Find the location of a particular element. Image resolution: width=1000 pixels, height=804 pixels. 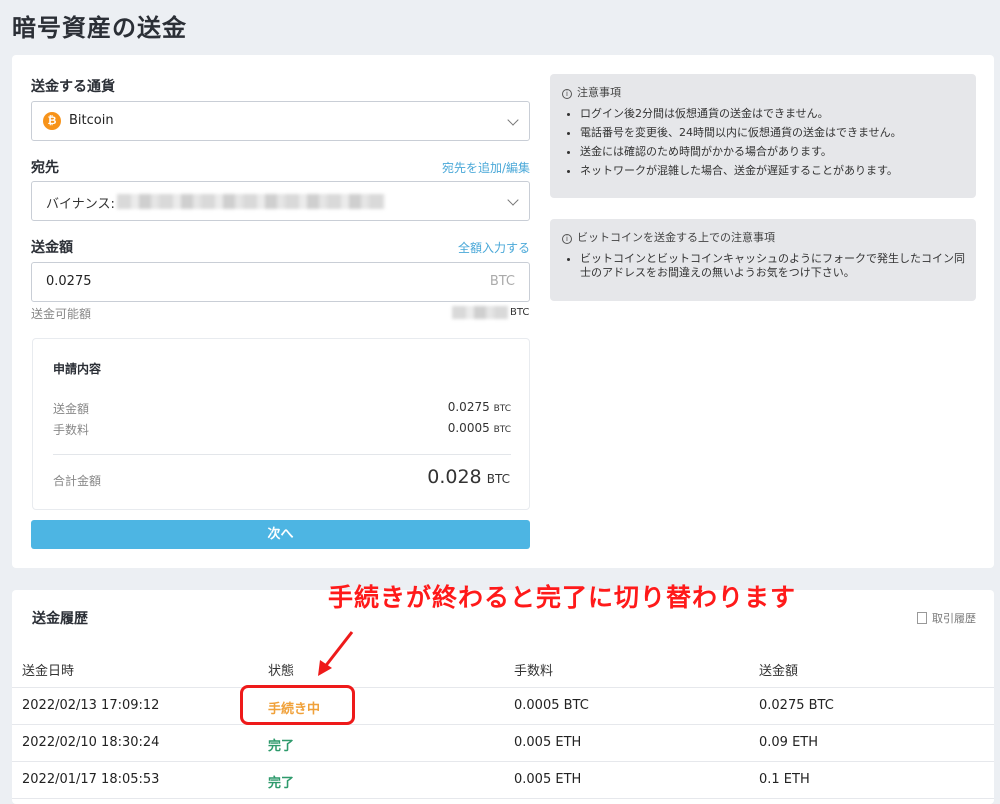

fill-all-link: 全額入力する is located at coordinates (494, 247).